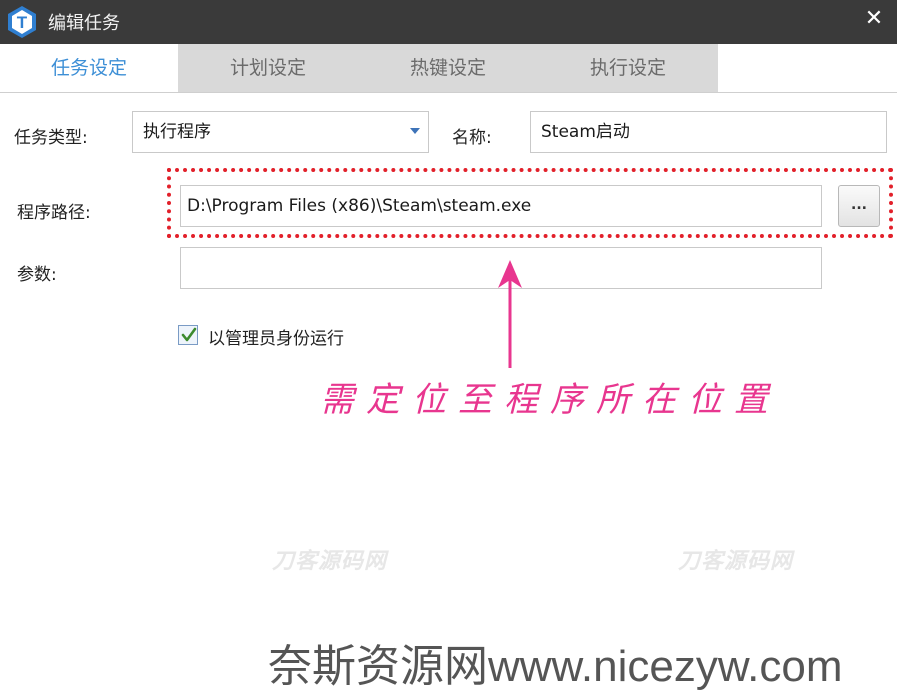  I want to click on title-bar: T 编辑任务 ✕, so click(448, 22).